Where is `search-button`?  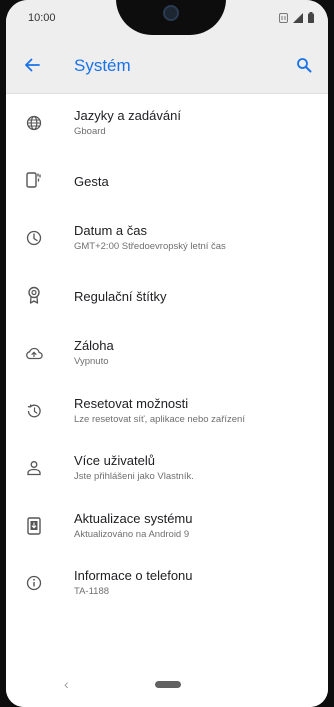 search-button is located at coordinates (304, 65).